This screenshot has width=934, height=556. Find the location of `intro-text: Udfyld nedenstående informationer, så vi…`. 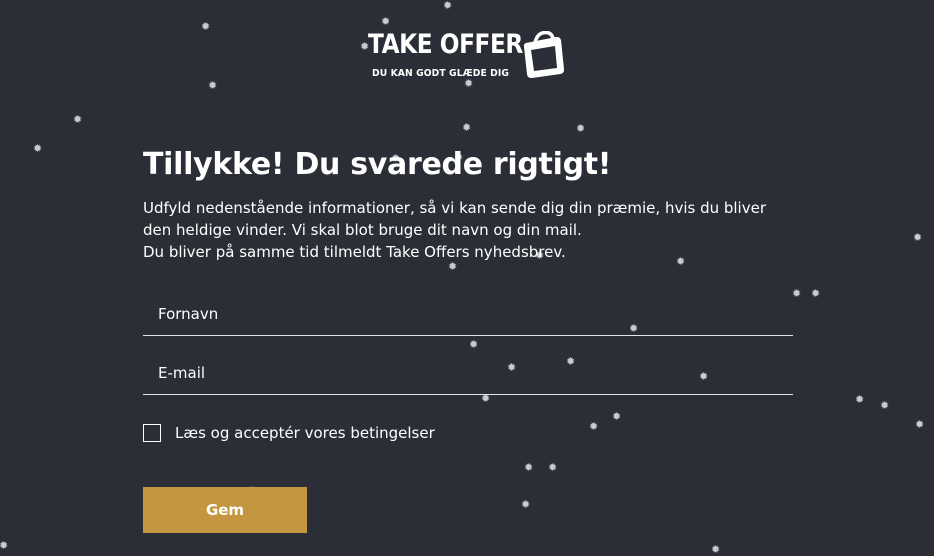

intro-text: Udfyld nedenstående informationer, så vi… is located at coordinates (463, 230).